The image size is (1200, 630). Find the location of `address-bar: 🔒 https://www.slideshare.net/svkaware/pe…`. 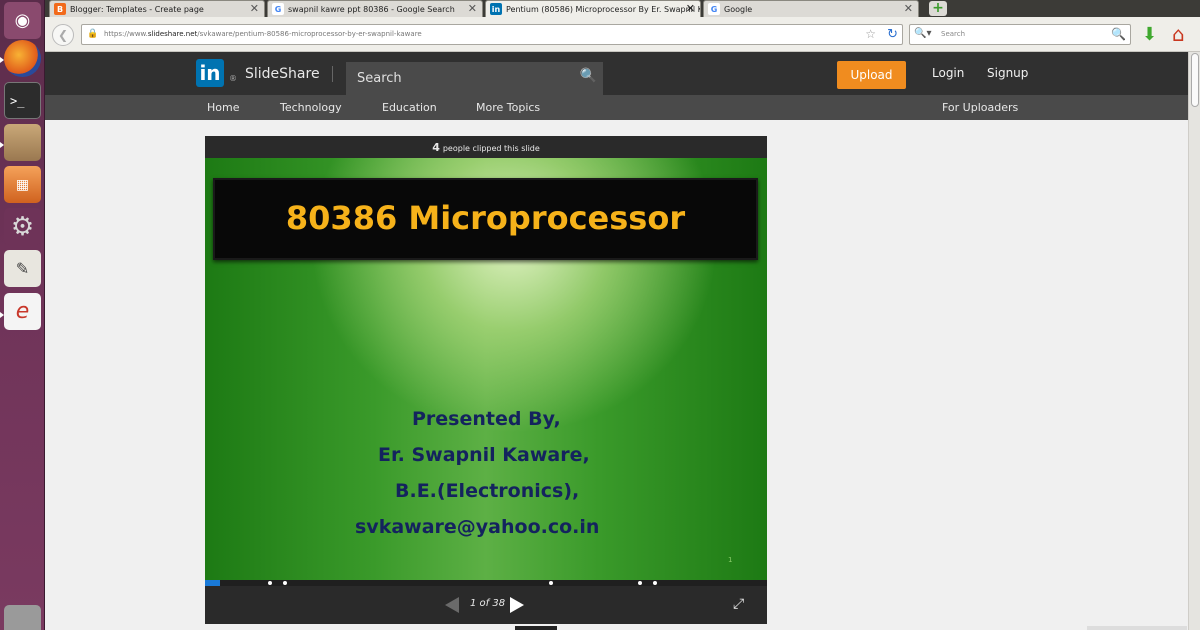

address-bar: 🔒 https://www.slideshare.net/svkaware/pe… is located at coordinates (492, 34).